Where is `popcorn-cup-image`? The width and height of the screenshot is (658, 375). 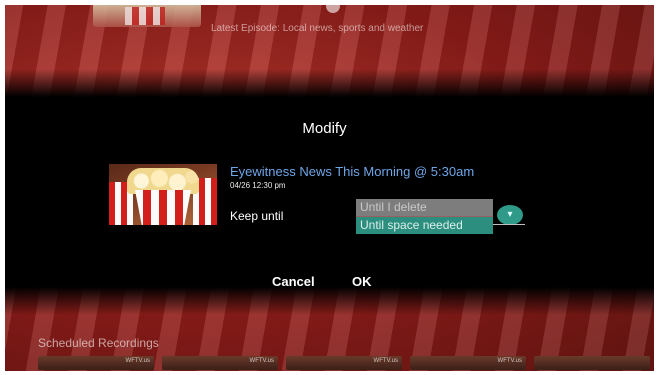
popcorn-cup-image is located at coordinates (145, 16).